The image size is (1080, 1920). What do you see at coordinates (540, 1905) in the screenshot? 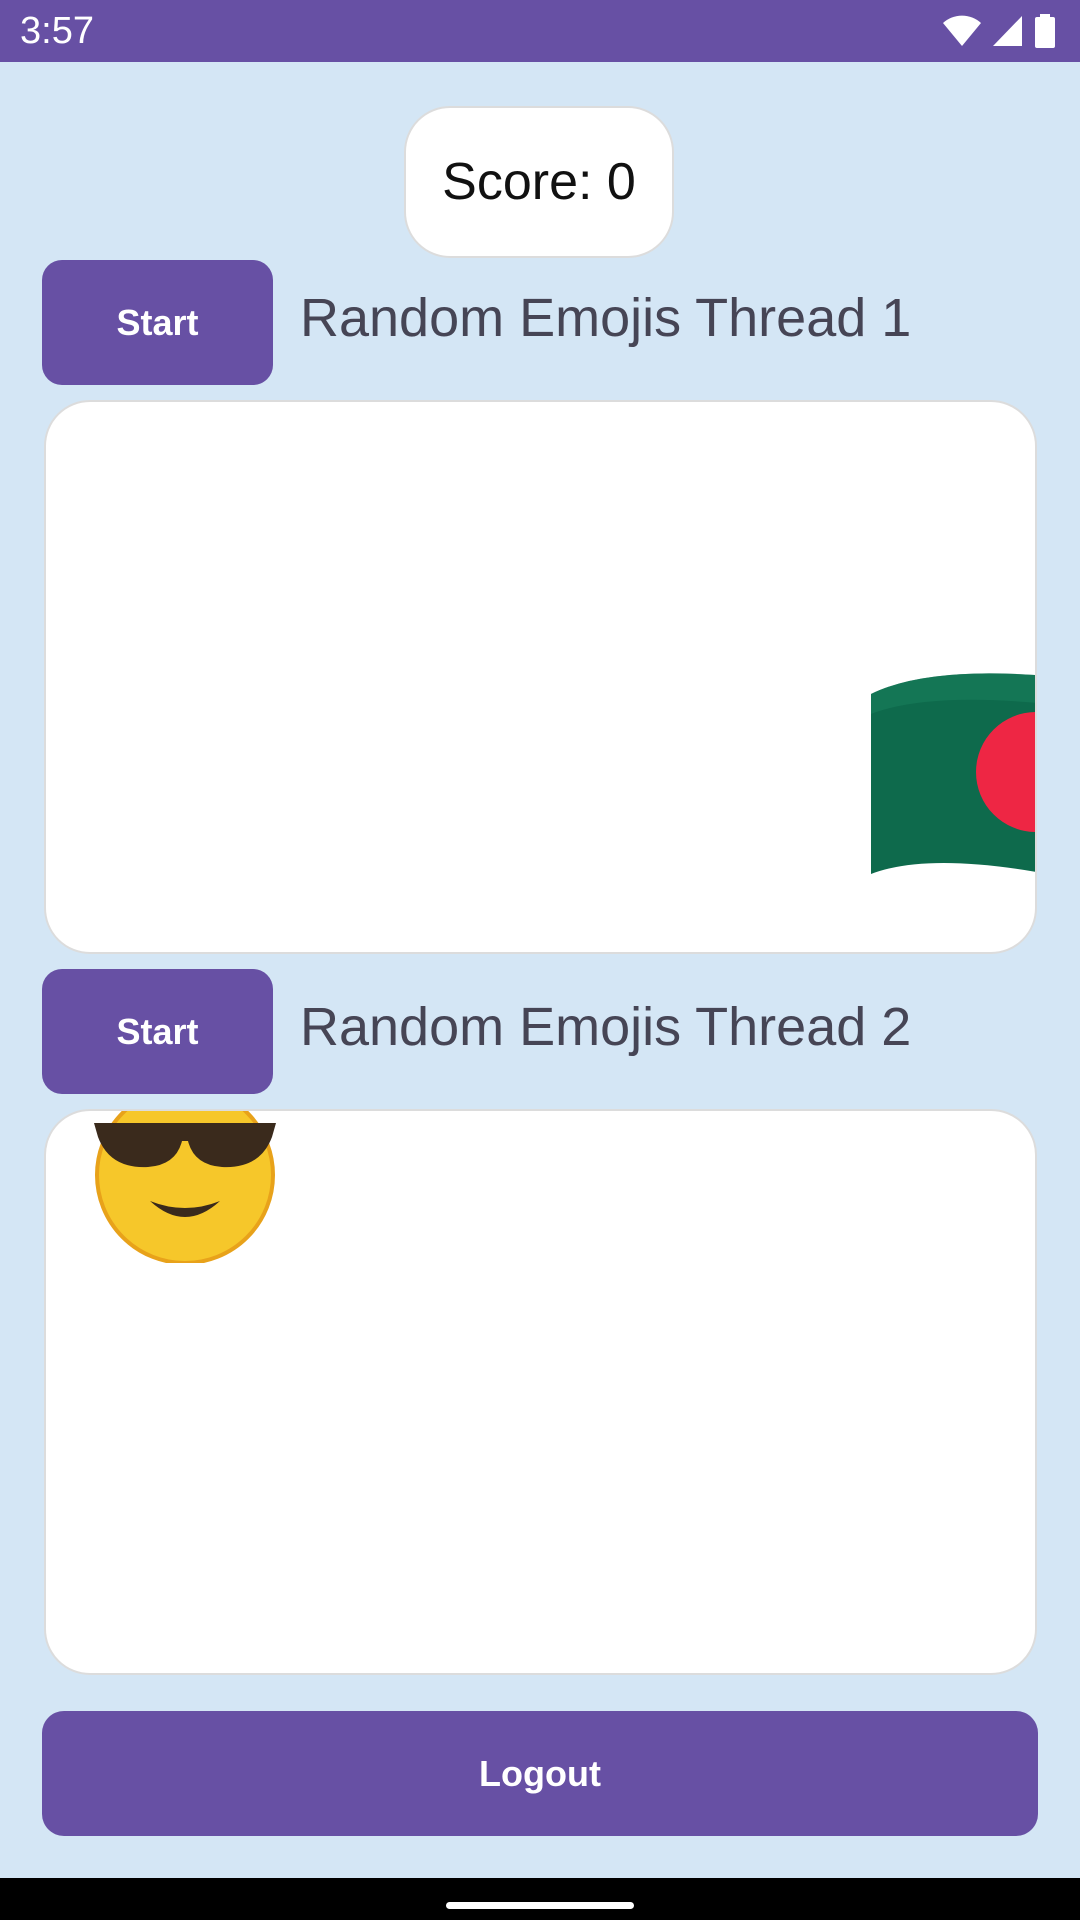
I see `home-gesture-handle` at bounding box center [540, 1905].